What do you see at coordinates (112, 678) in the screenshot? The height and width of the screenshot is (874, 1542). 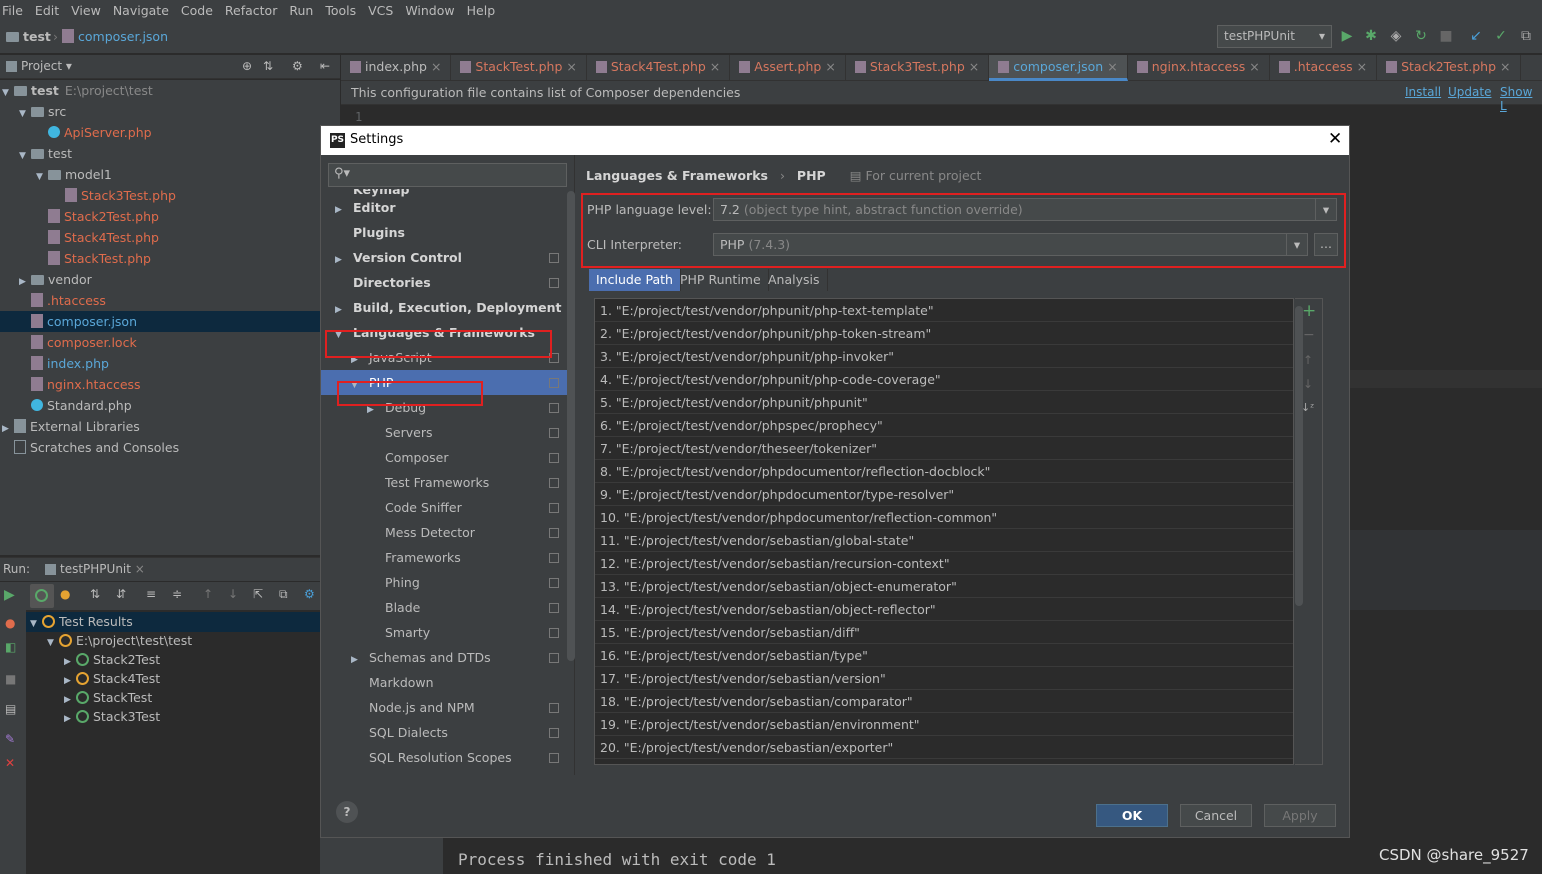 I see `test-result-item: ▶ Stack4Test` at bounding box center [112, 678].